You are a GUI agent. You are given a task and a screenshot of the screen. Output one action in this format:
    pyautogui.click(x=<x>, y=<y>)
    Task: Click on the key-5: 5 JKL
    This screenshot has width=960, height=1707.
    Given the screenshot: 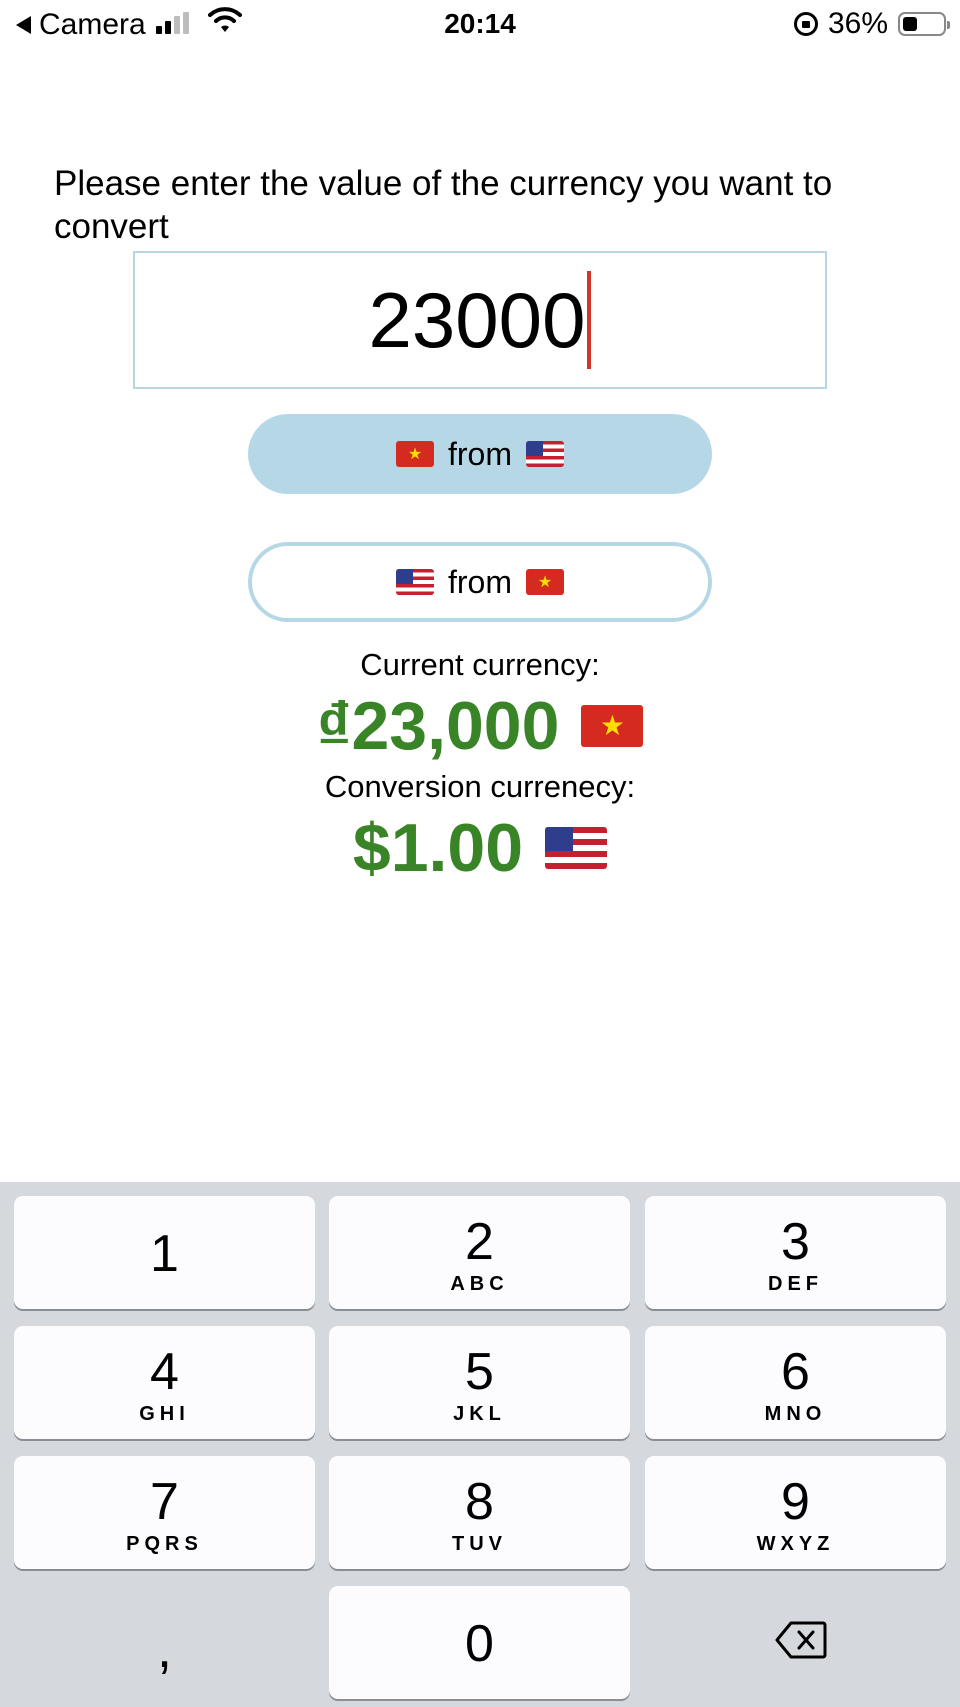 What is the action you would take?
    pyautogui.click(x=479, y=1382)
    